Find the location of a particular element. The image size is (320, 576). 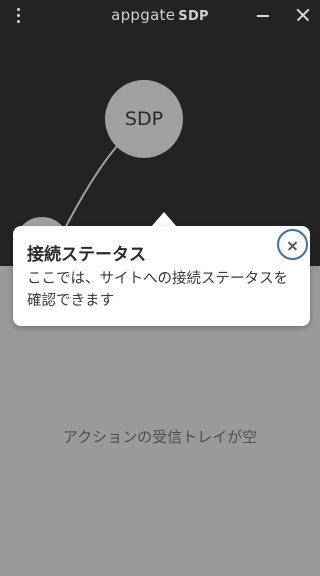

connection-line is located at coordinates (89, 191).